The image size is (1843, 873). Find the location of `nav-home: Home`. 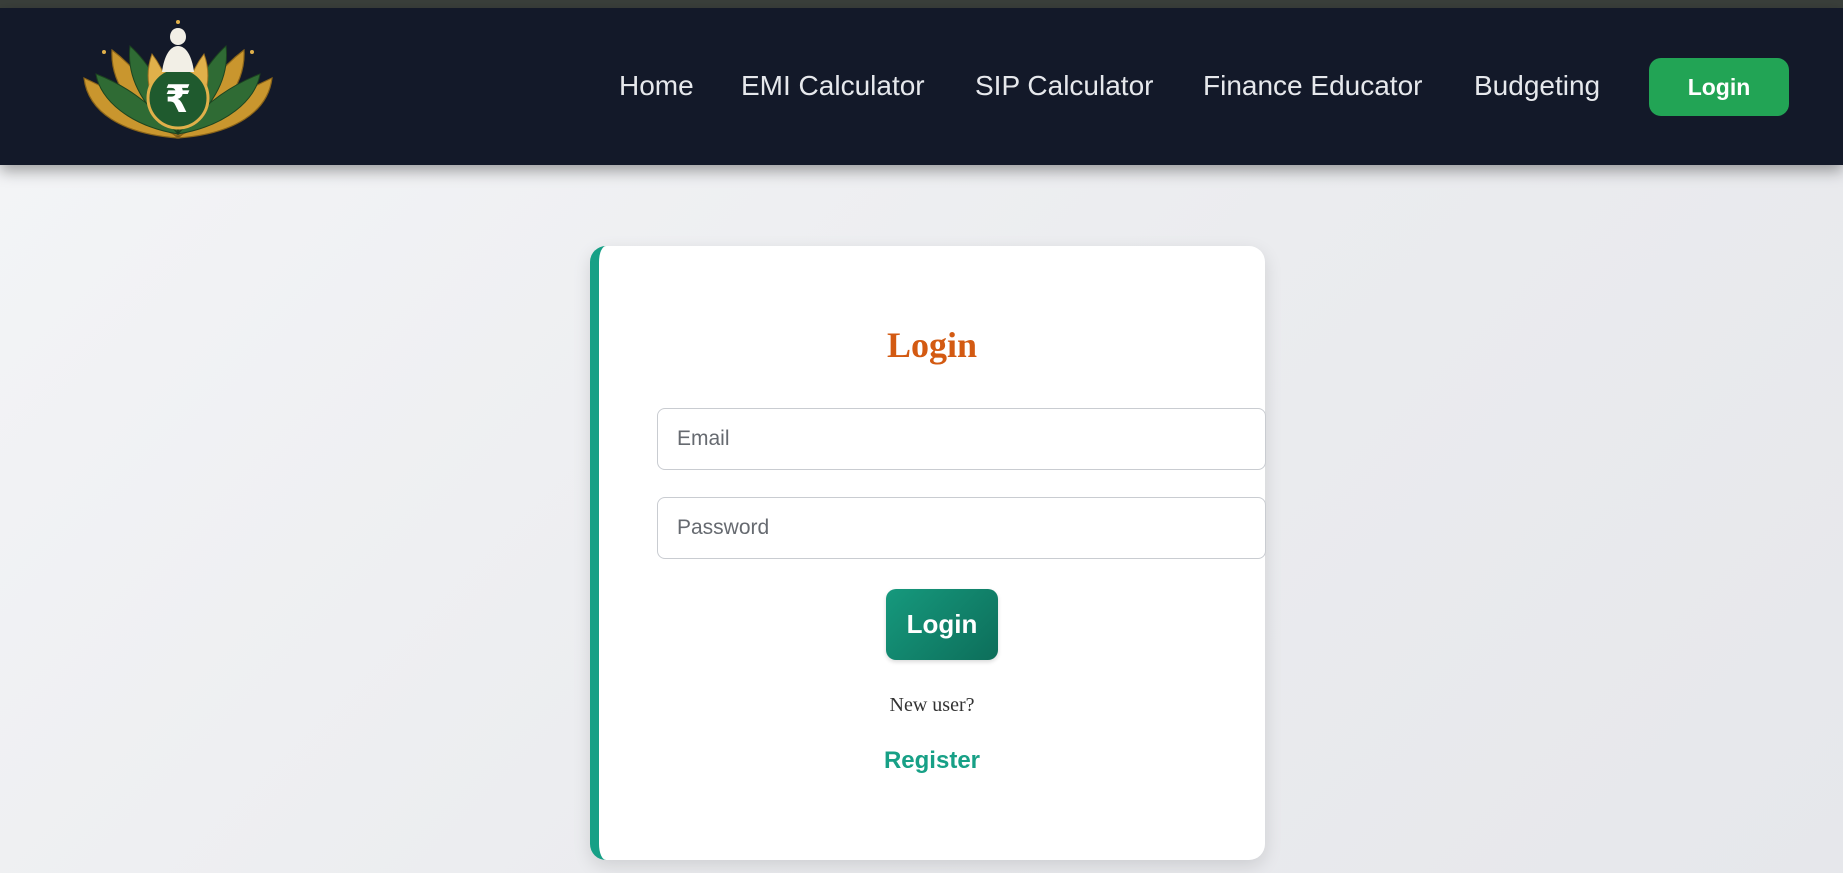

nav-home: Home is located at coordinates (656, 86).